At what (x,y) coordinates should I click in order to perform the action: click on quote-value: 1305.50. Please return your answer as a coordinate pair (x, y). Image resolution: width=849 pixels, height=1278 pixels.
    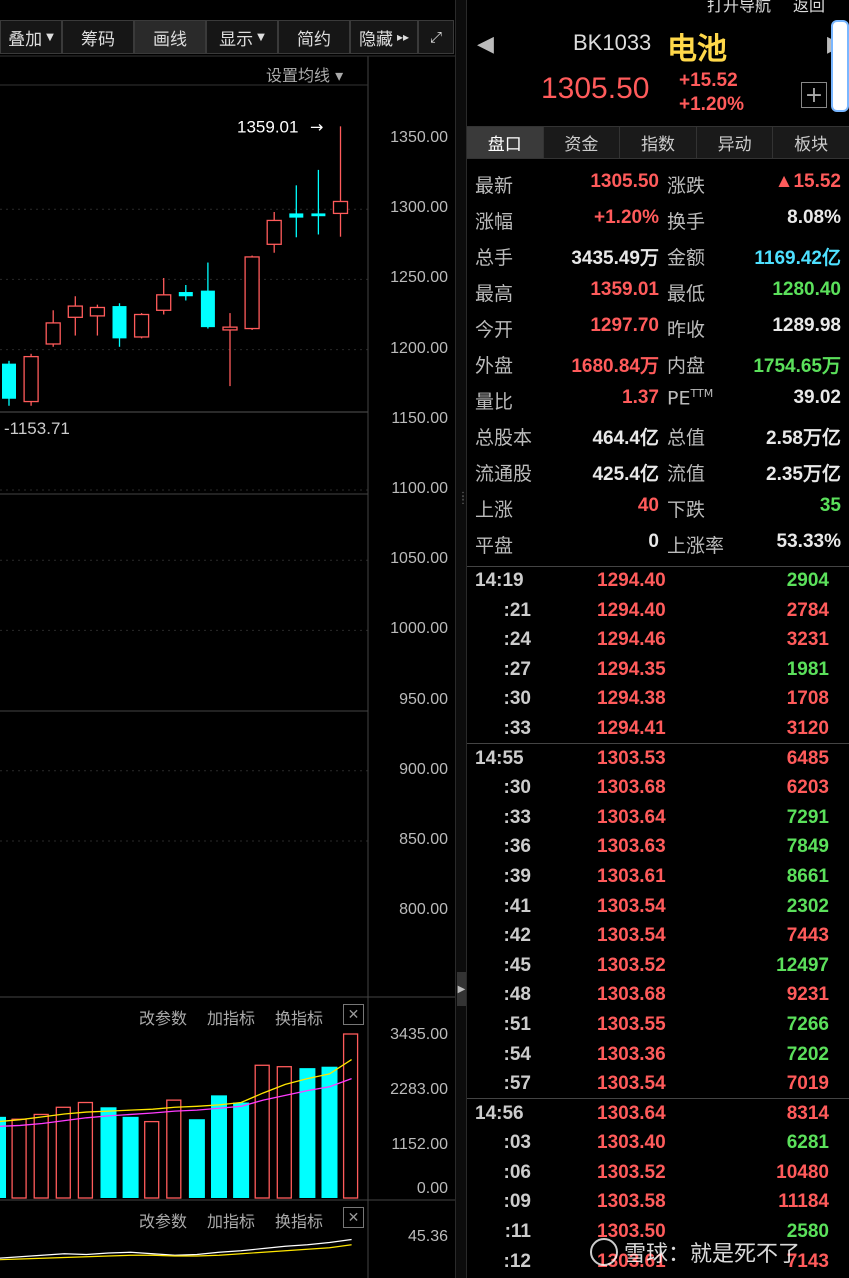
    Looking at the image, I should click on (624, 181).